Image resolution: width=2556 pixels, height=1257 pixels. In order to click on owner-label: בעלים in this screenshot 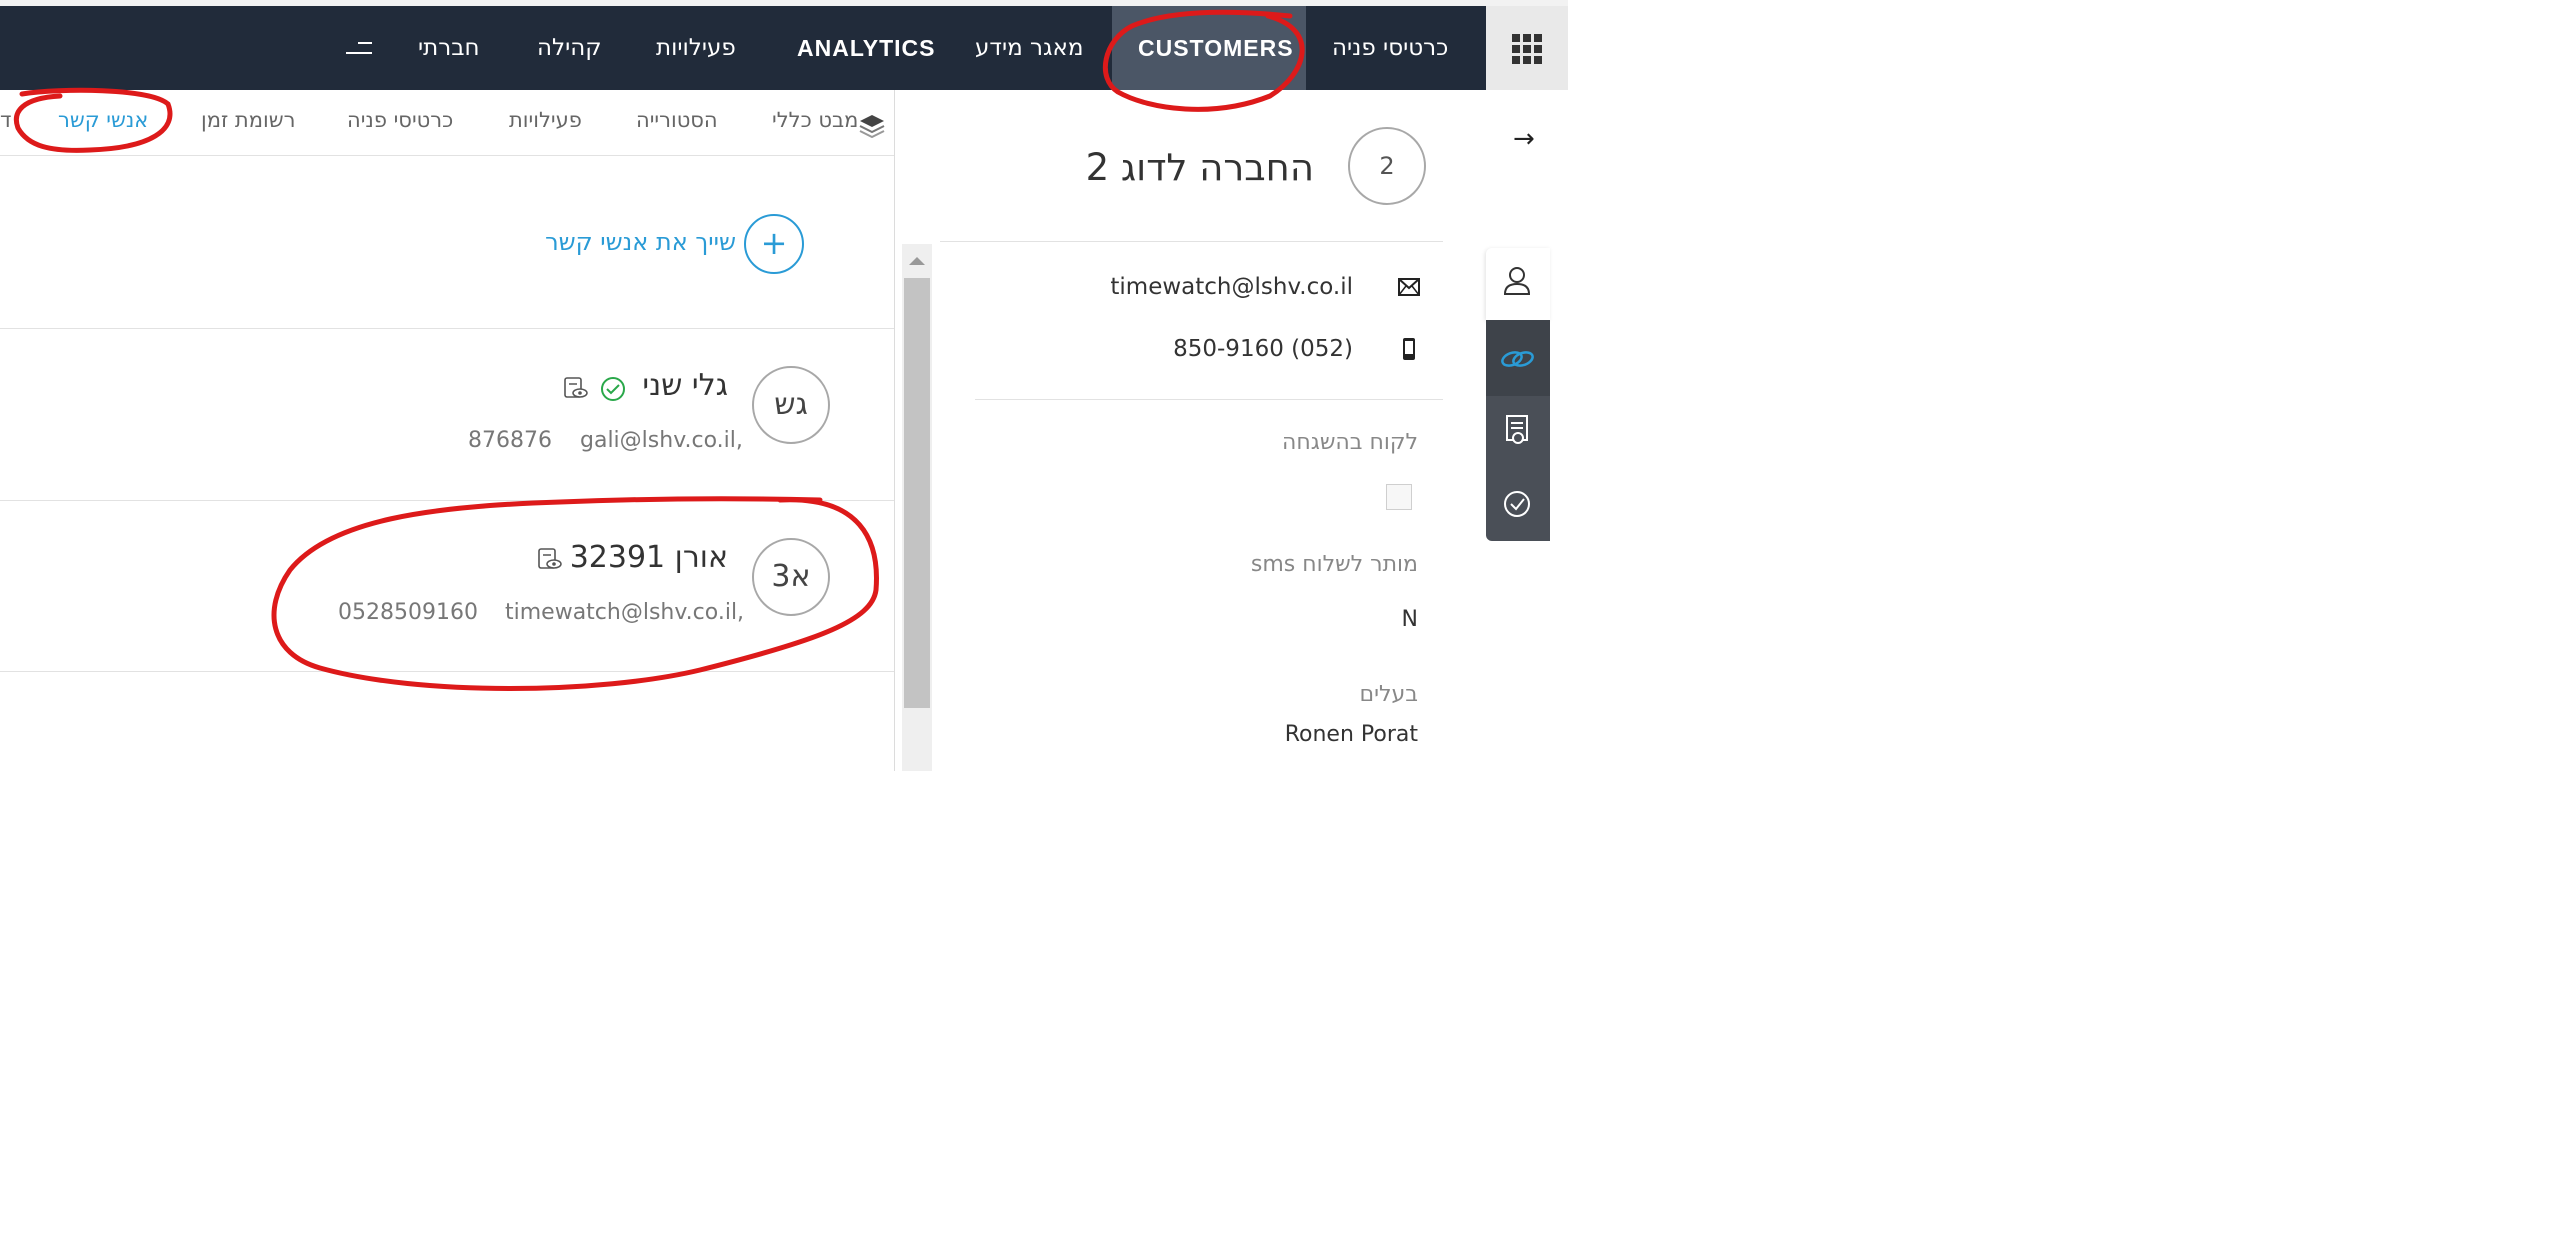, I will do `click(1388, 694)`.